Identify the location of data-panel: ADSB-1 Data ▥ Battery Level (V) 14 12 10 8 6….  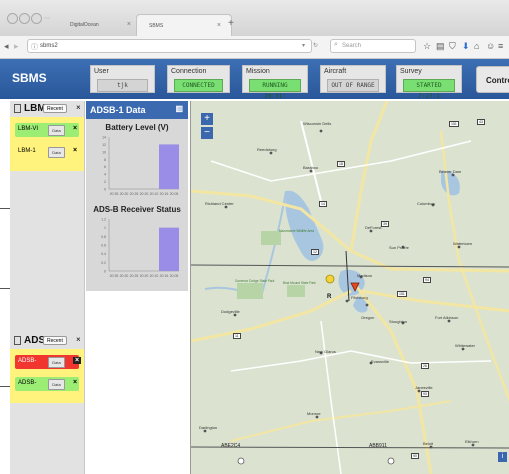
(137, 196).